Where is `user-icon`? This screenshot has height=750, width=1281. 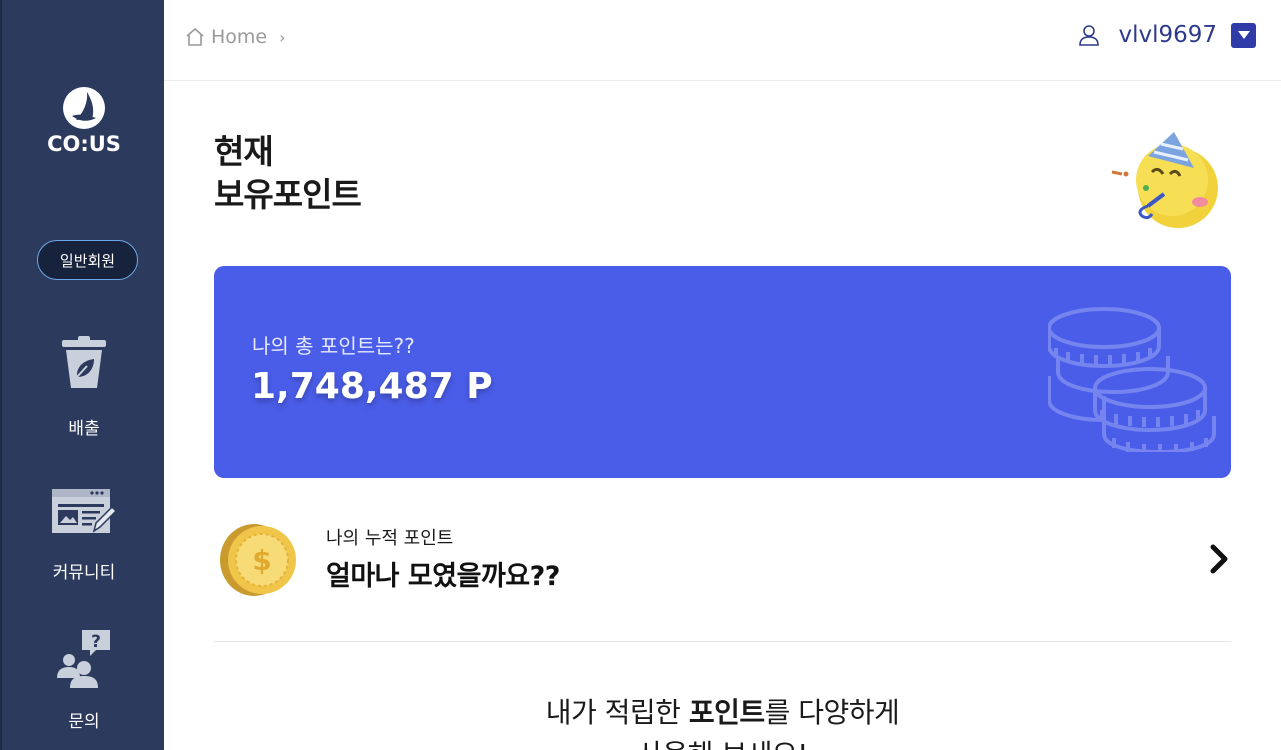
user-icon is located at coordinates (1089, 35).